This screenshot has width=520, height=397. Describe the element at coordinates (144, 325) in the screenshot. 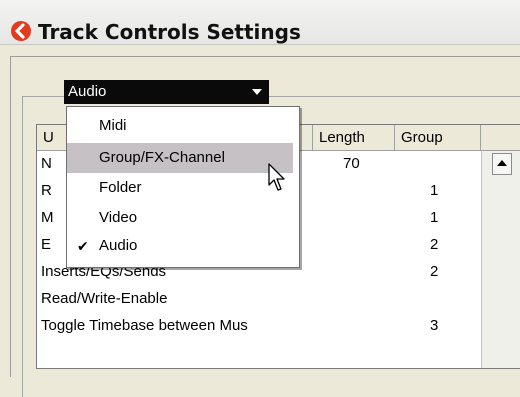

I see `row-name: Toggle Timebase between Mus` at that location.